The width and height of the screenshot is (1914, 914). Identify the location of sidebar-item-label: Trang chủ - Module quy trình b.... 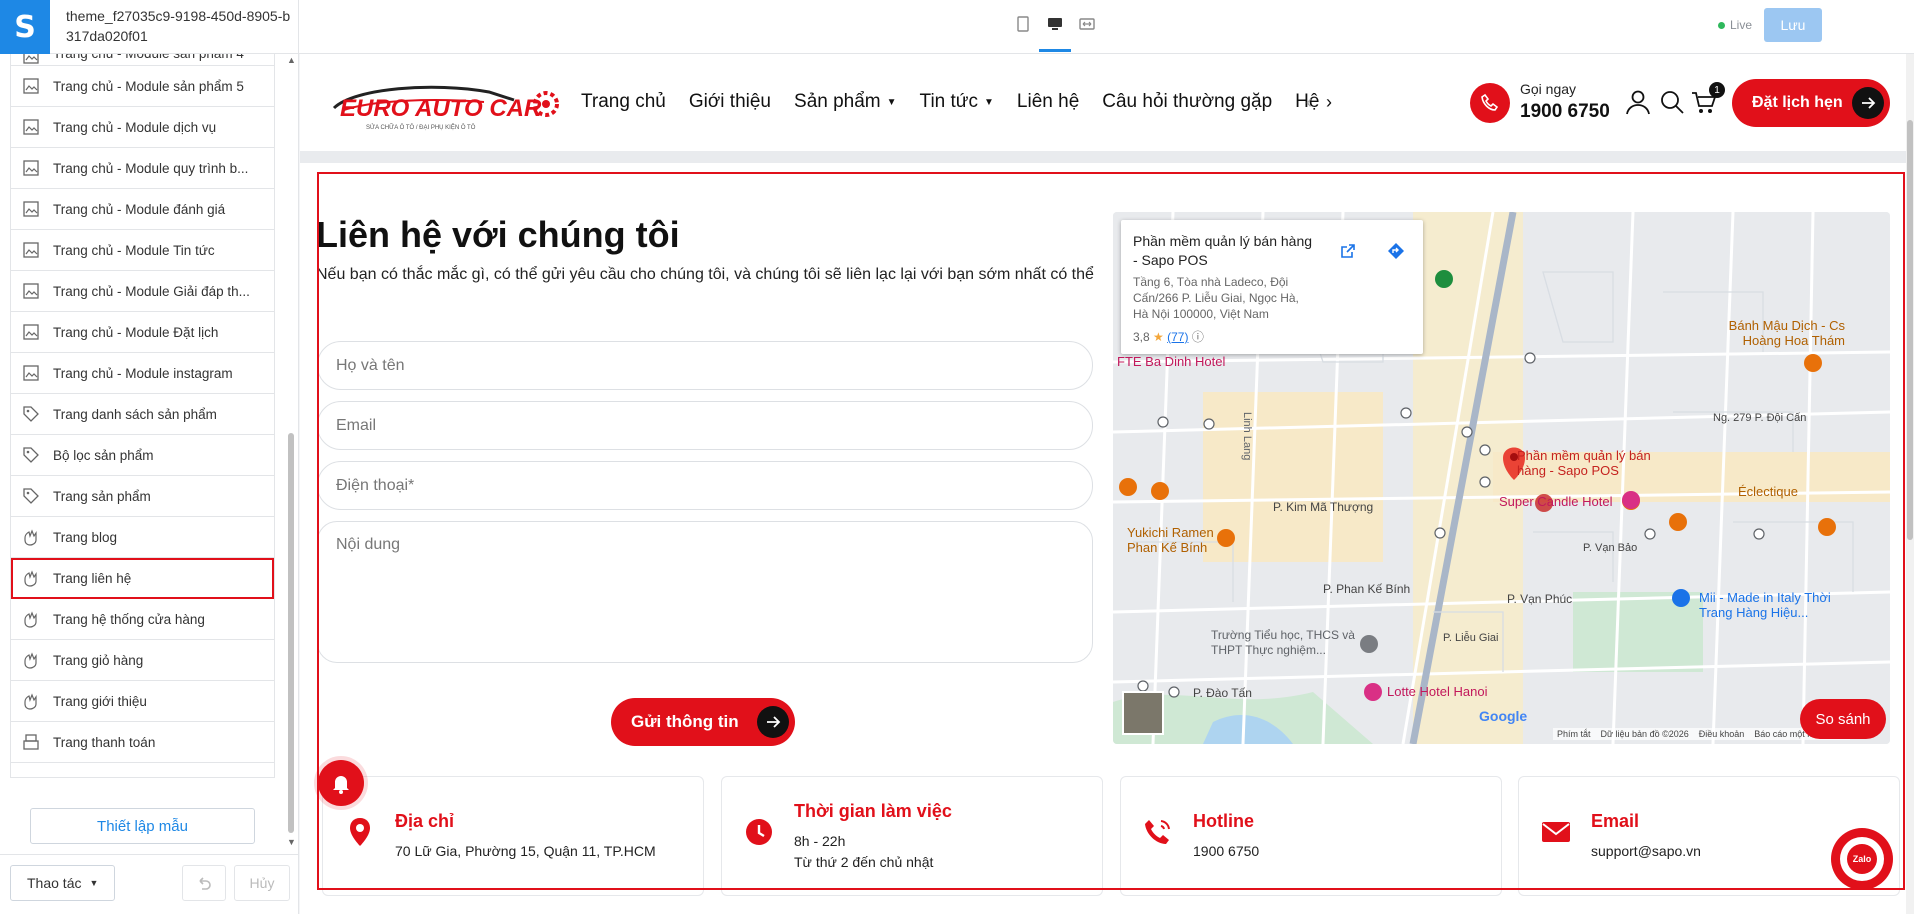
(151, 168).